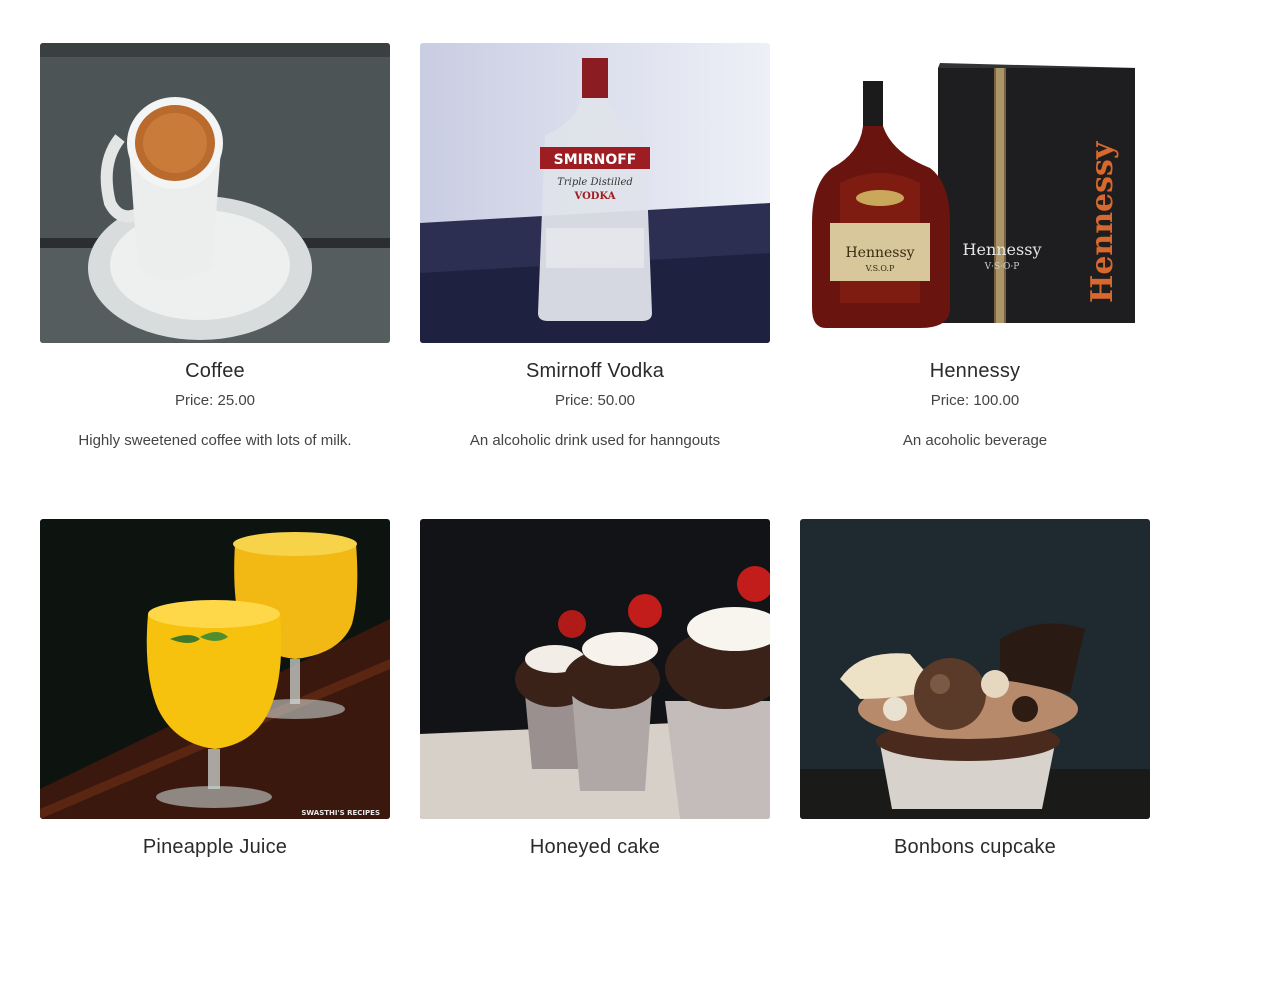  Describe the element at coordinates (215, 847) in the screenshot. I see `product-name: Pineapple Juice` at that location.